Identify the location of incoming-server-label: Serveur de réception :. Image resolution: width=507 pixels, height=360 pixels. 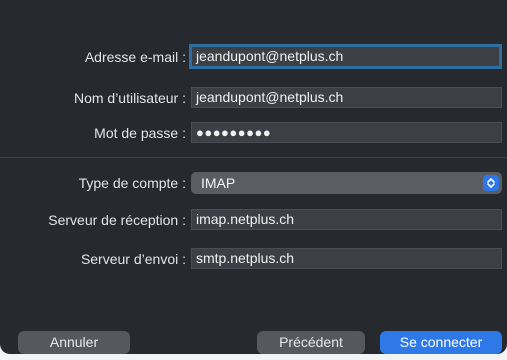
(117, 220).